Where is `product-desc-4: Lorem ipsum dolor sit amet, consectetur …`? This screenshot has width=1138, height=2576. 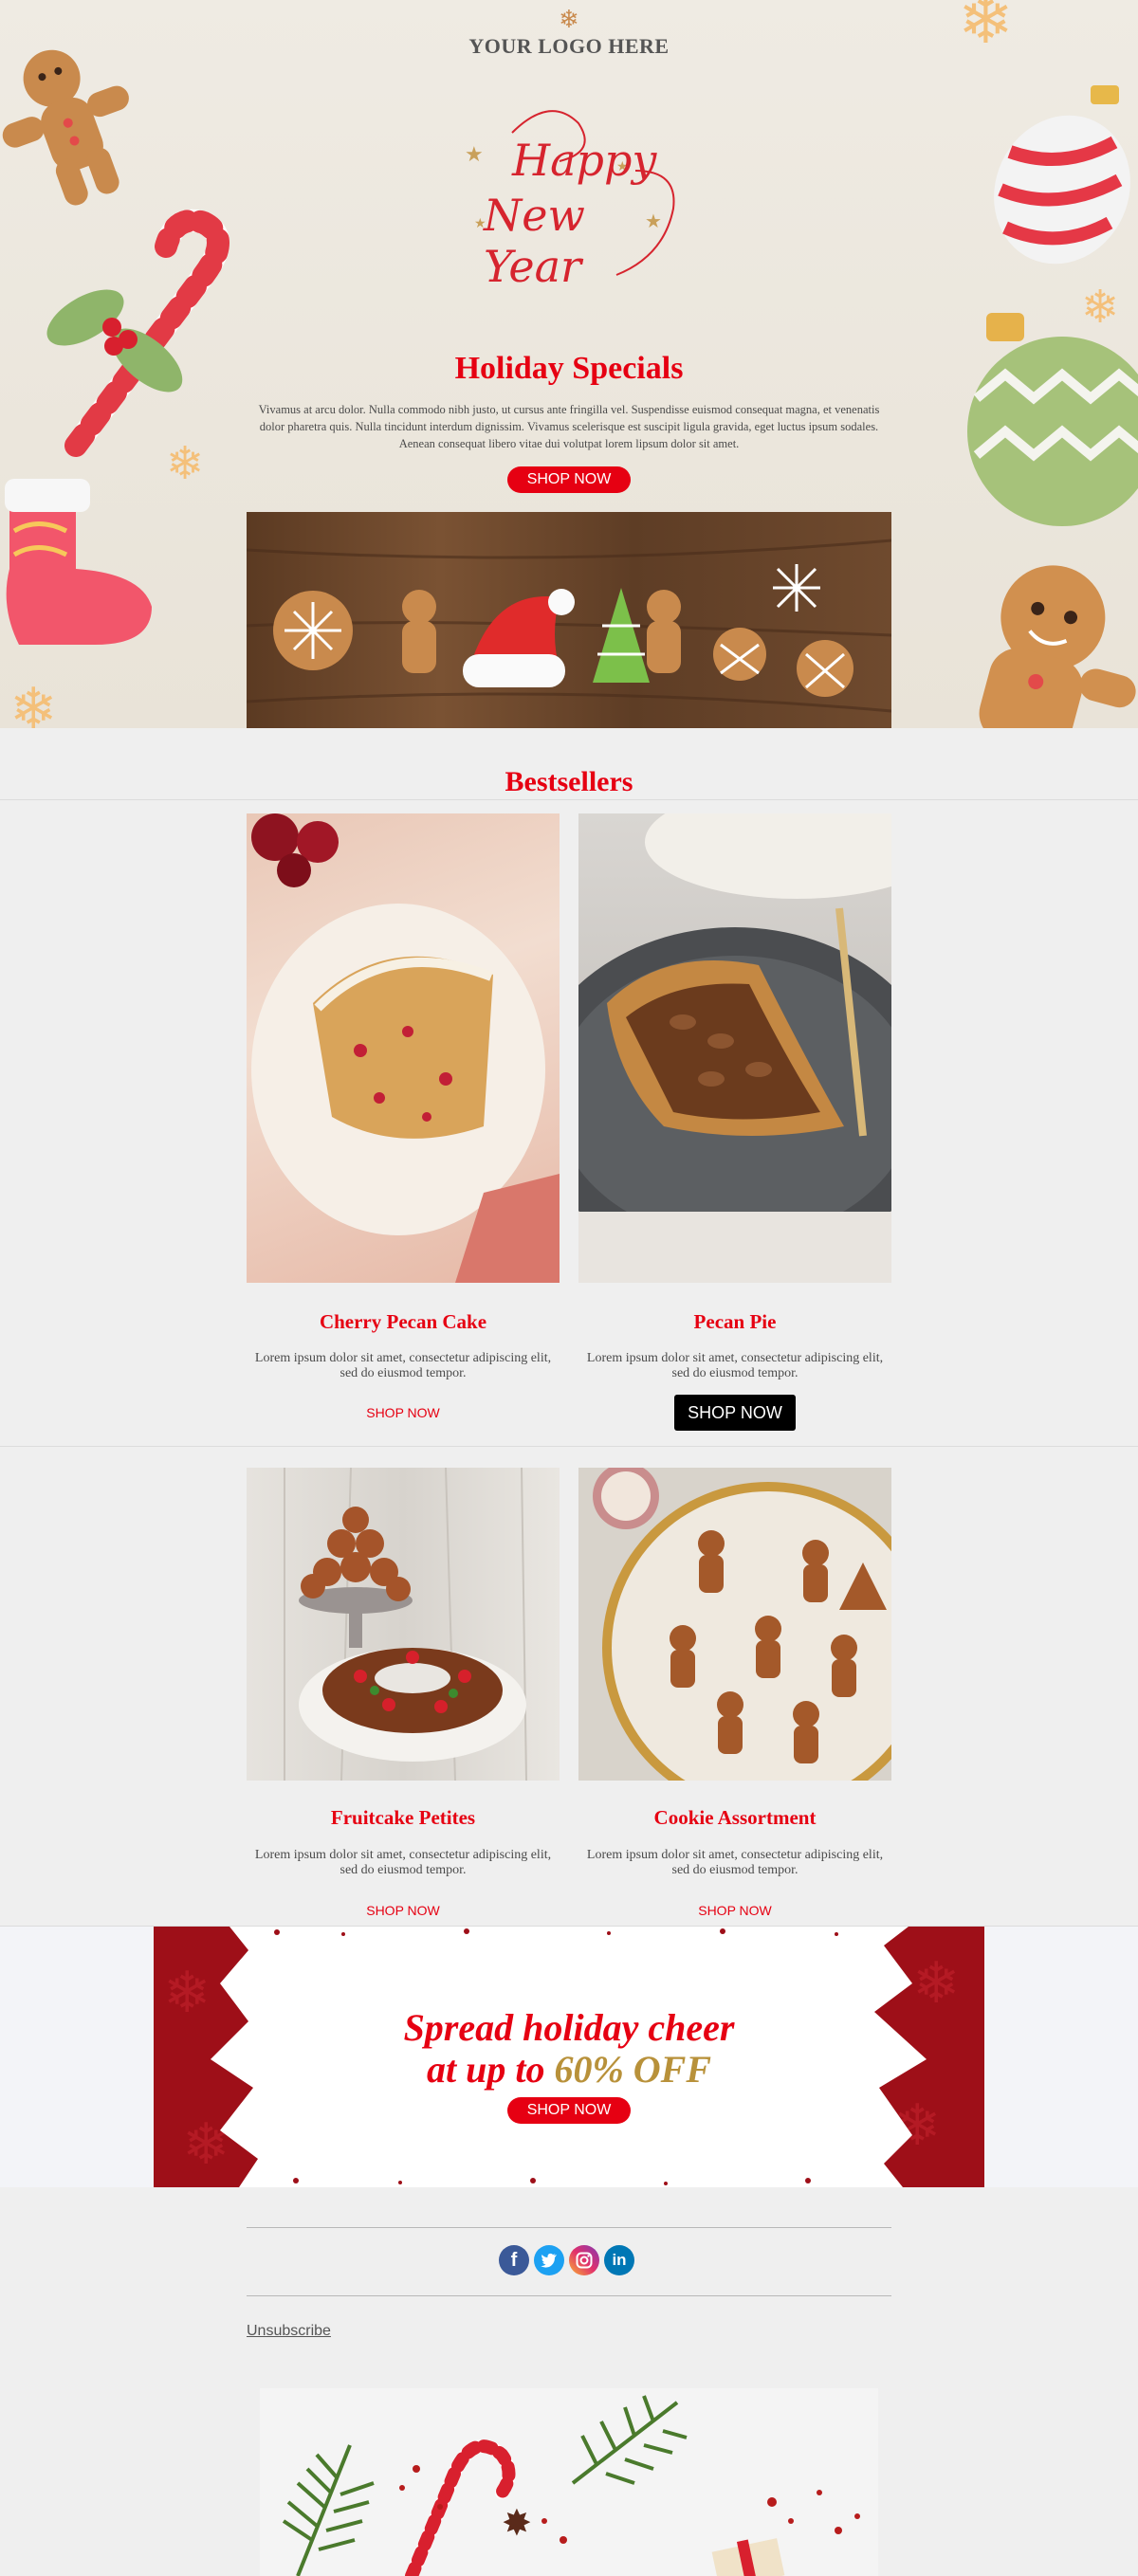
product-desc-4: Lorem ipsum dolor sit amet, consectetur … is located at coordinates (735, 1862).